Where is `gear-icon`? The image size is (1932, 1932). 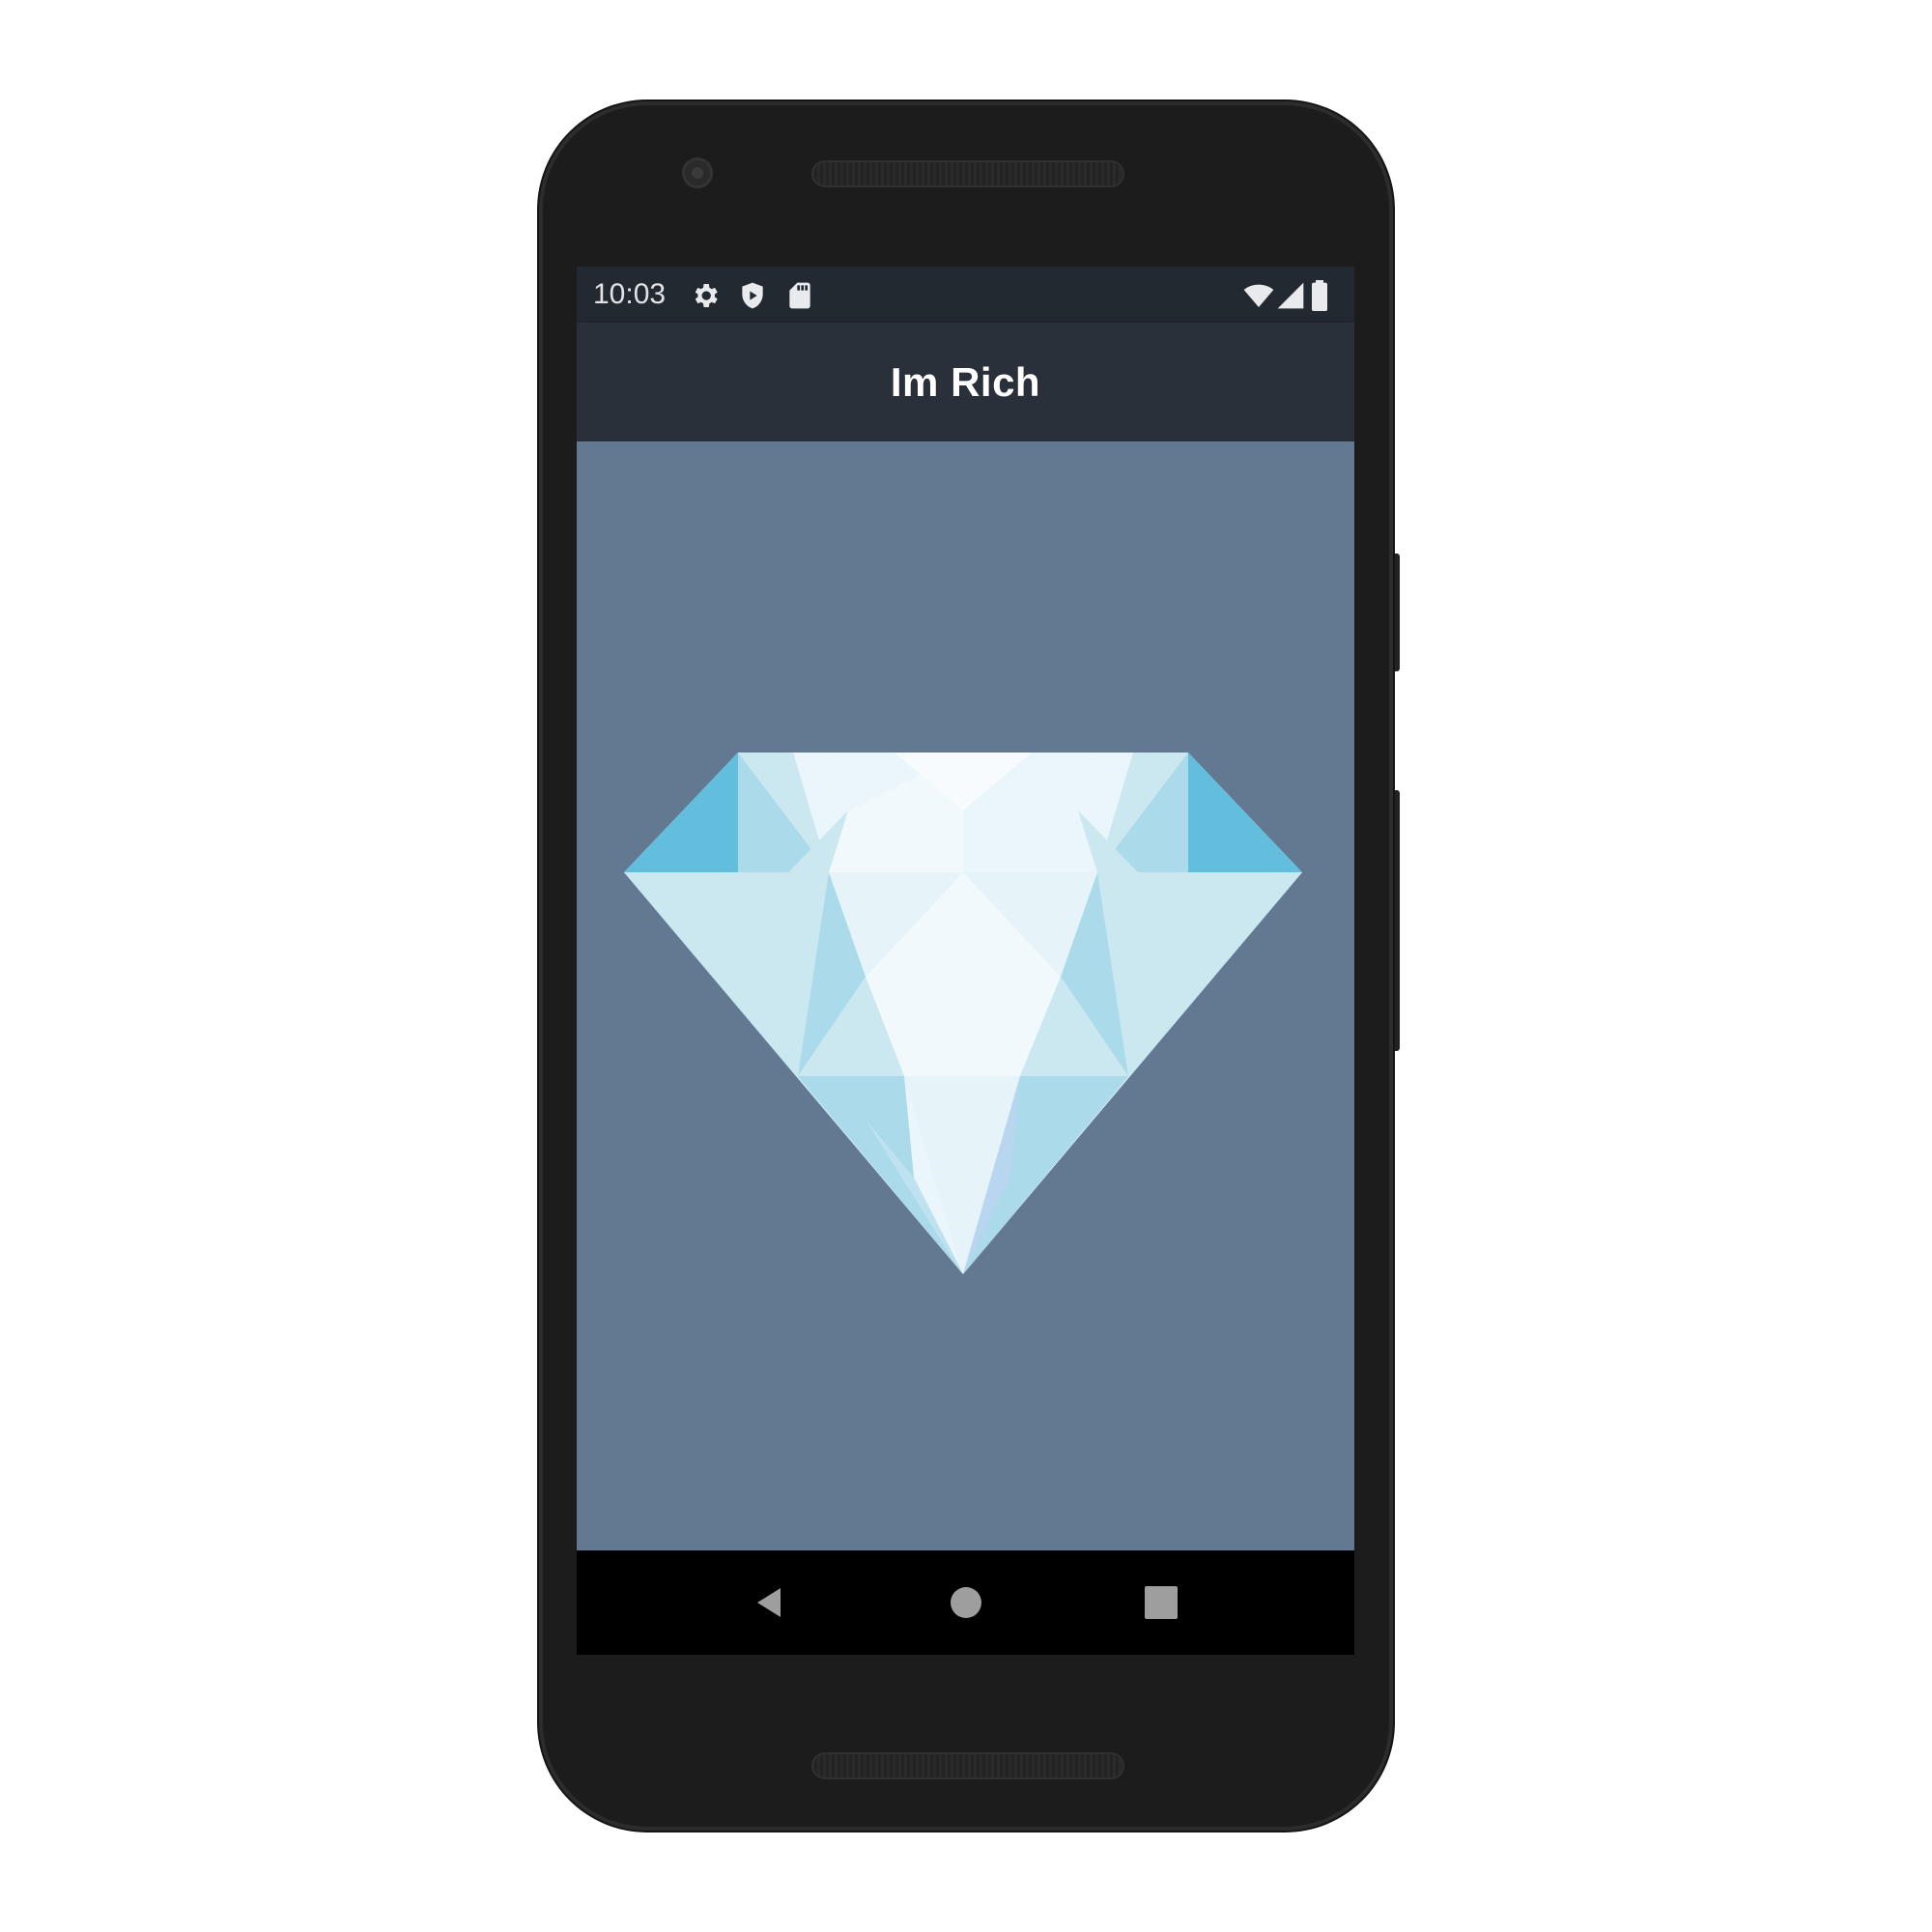 gear-icon is located at coordinates (705, 295).